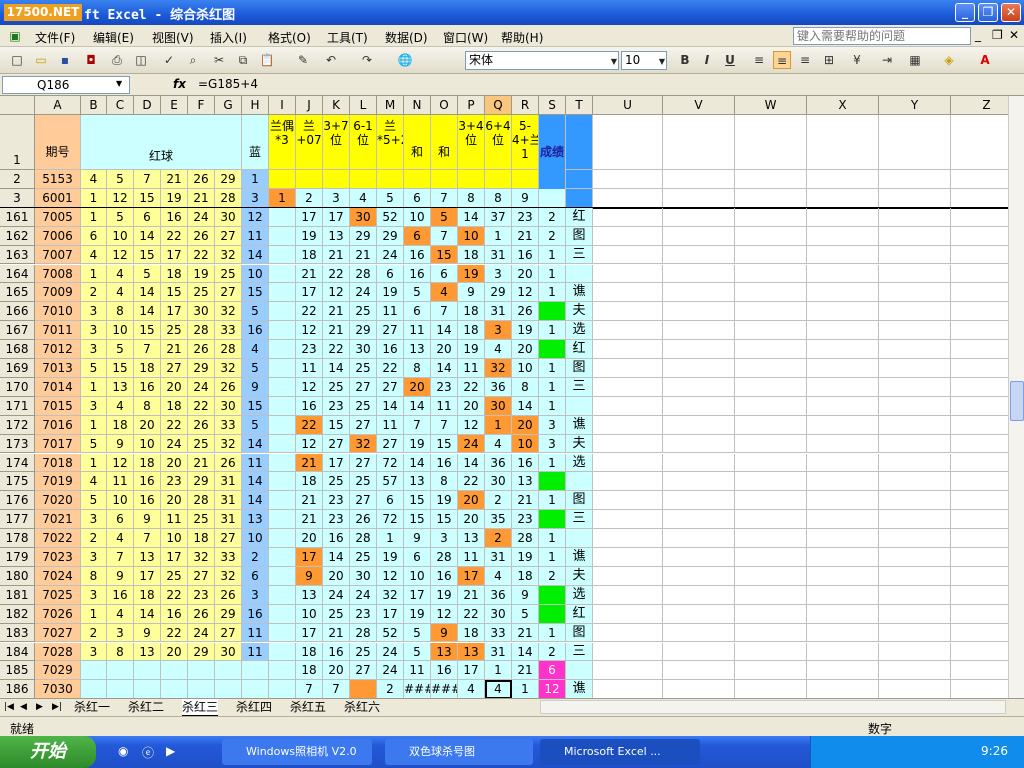 The height and width of the screenshot is (768, 1024). I want to click on data-cell: 7024, so click(58, 576).